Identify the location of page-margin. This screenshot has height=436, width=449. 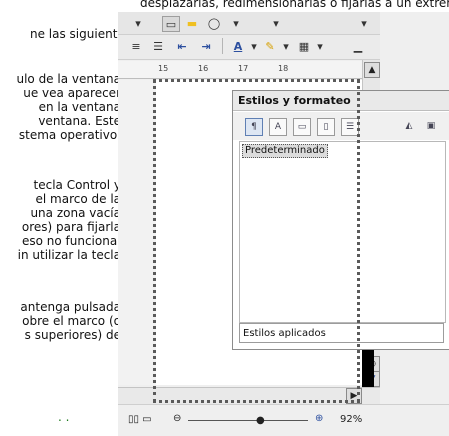
(137, 232).